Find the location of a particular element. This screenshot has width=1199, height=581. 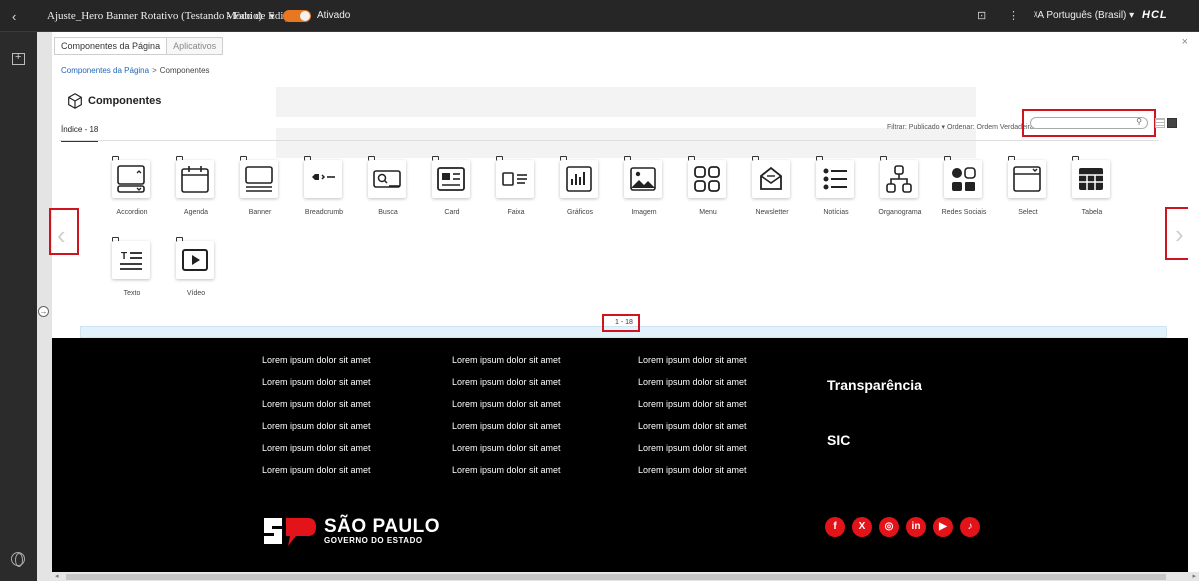

logo-title: SÃO PAULO is located at coordinates (382, 526).